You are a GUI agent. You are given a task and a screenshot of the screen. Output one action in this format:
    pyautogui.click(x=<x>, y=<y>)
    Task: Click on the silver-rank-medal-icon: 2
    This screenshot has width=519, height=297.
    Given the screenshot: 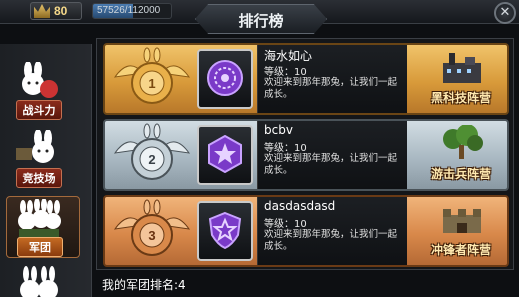 What is the action you would take?
    pyautogui.click(x=152, y=151)
    